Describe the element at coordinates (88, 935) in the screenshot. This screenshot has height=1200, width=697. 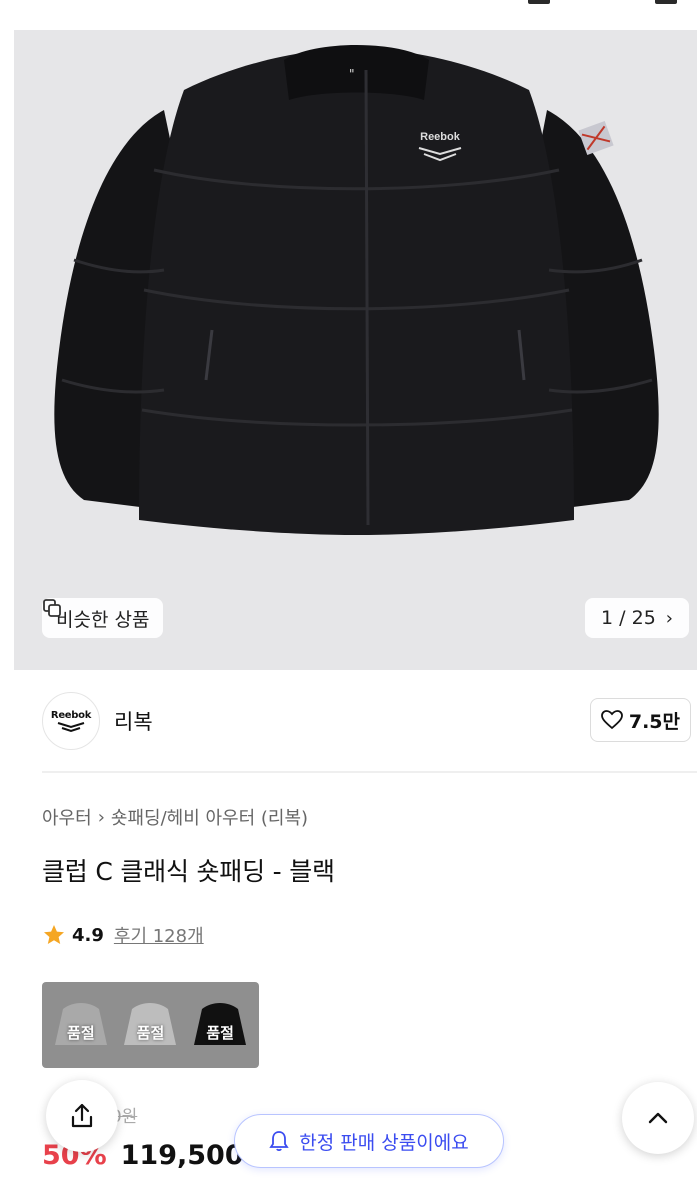
I see `rating-score: 4.9` at that location.